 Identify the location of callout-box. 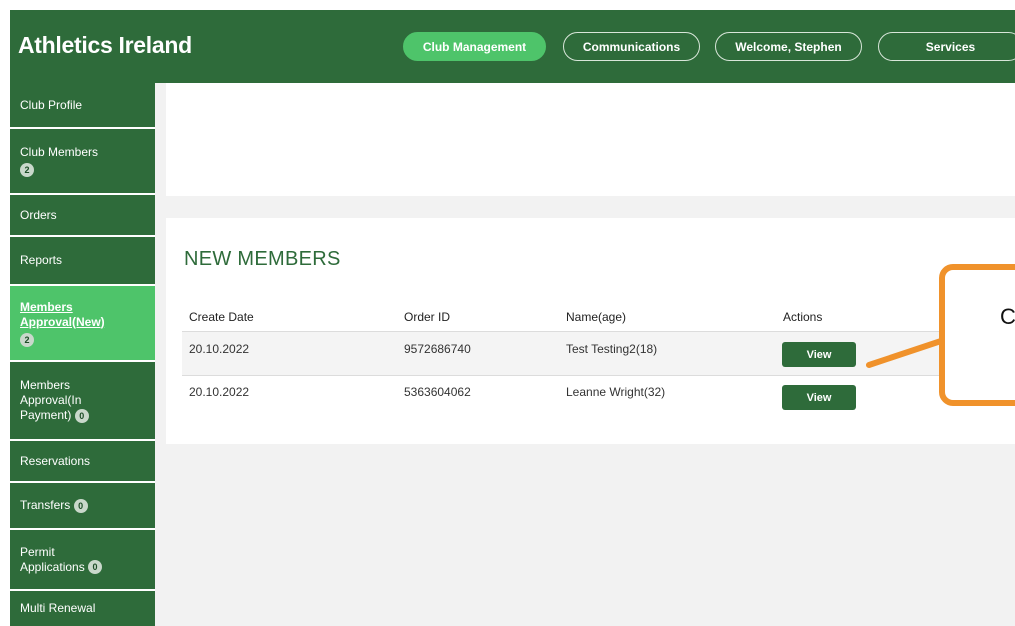
(977, 335).